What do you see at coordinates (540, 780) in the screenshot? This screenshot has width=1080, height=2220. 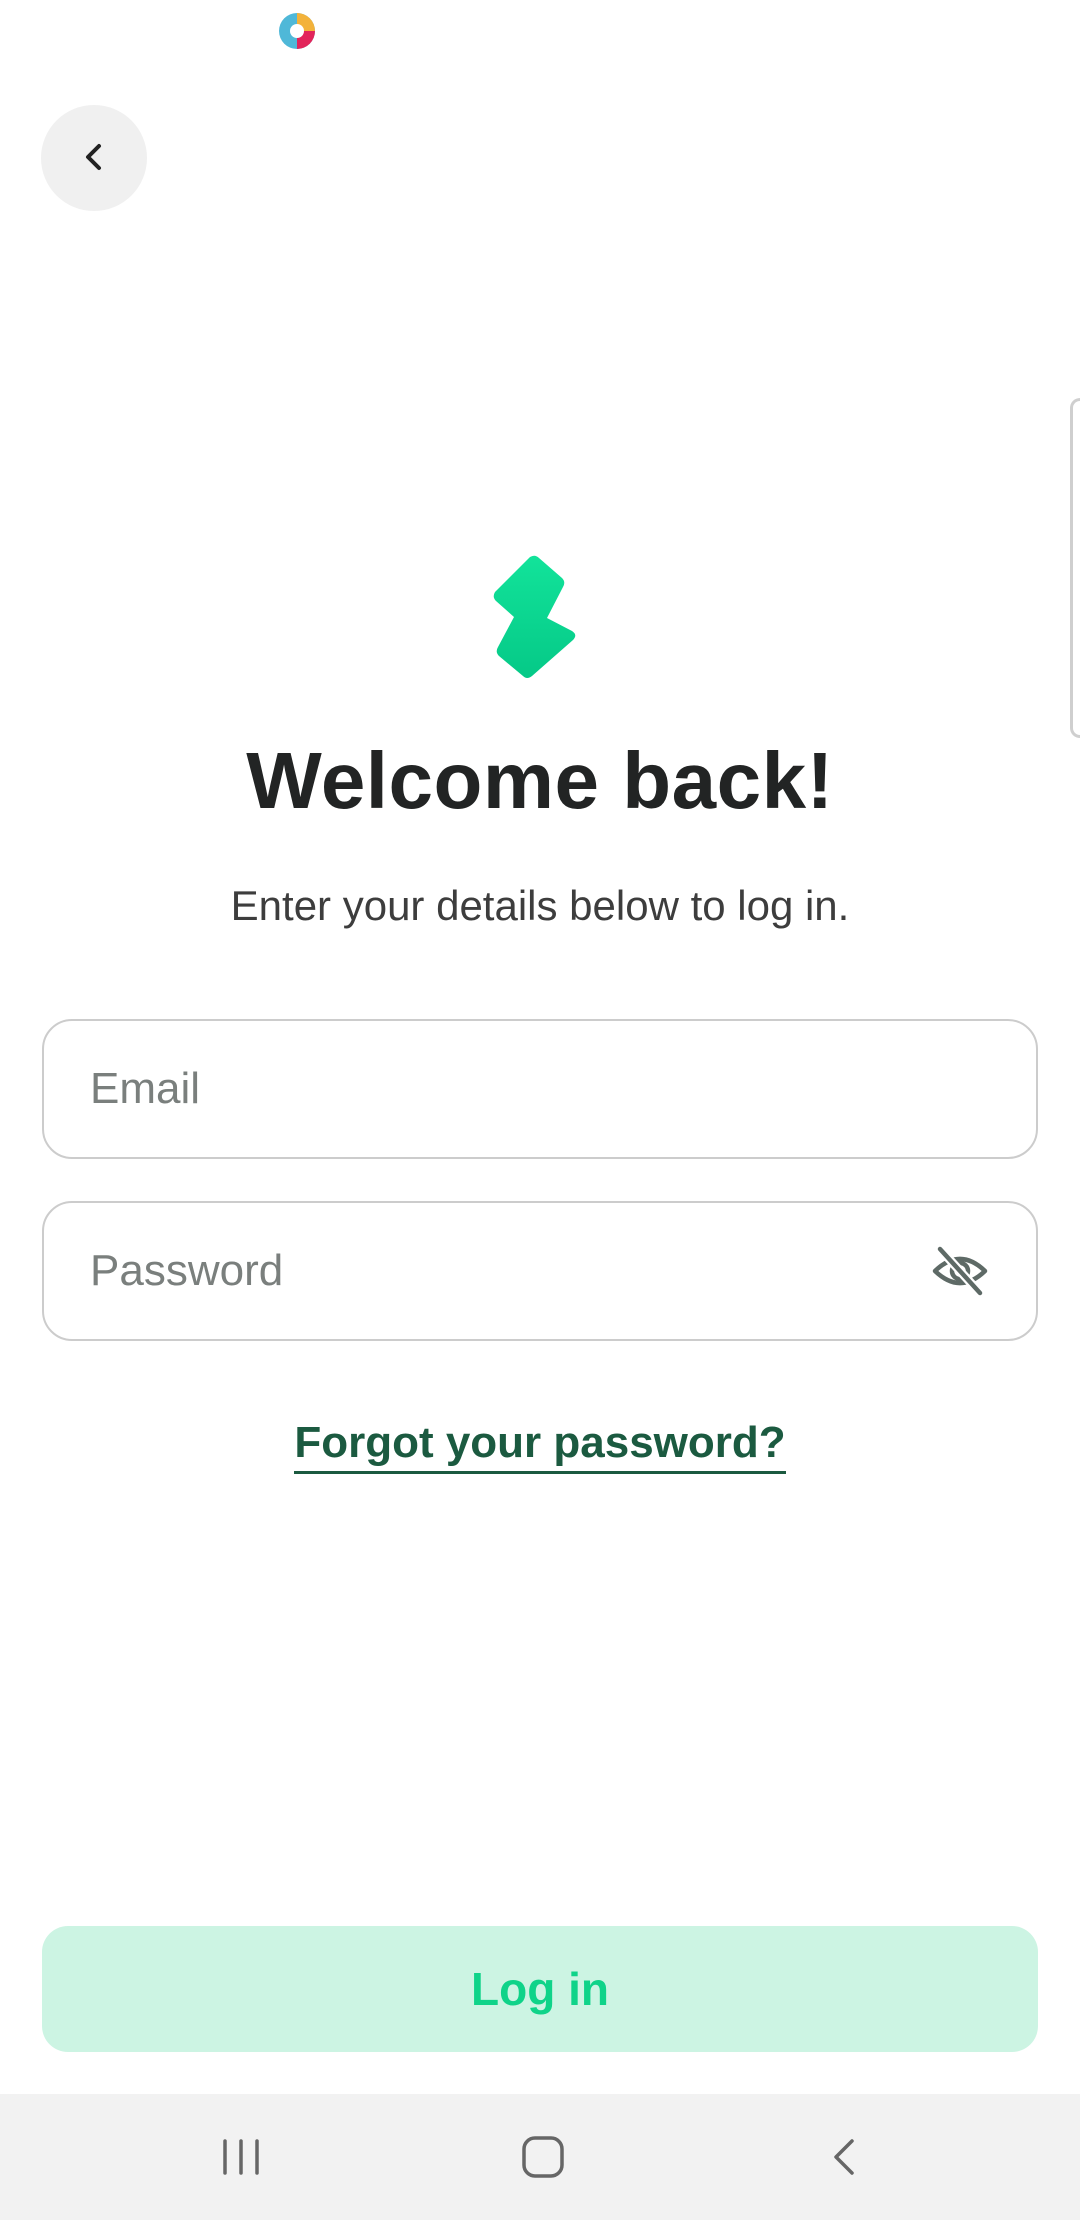 I see `page-title: Welcome back!` at bounding box center [540, 780].